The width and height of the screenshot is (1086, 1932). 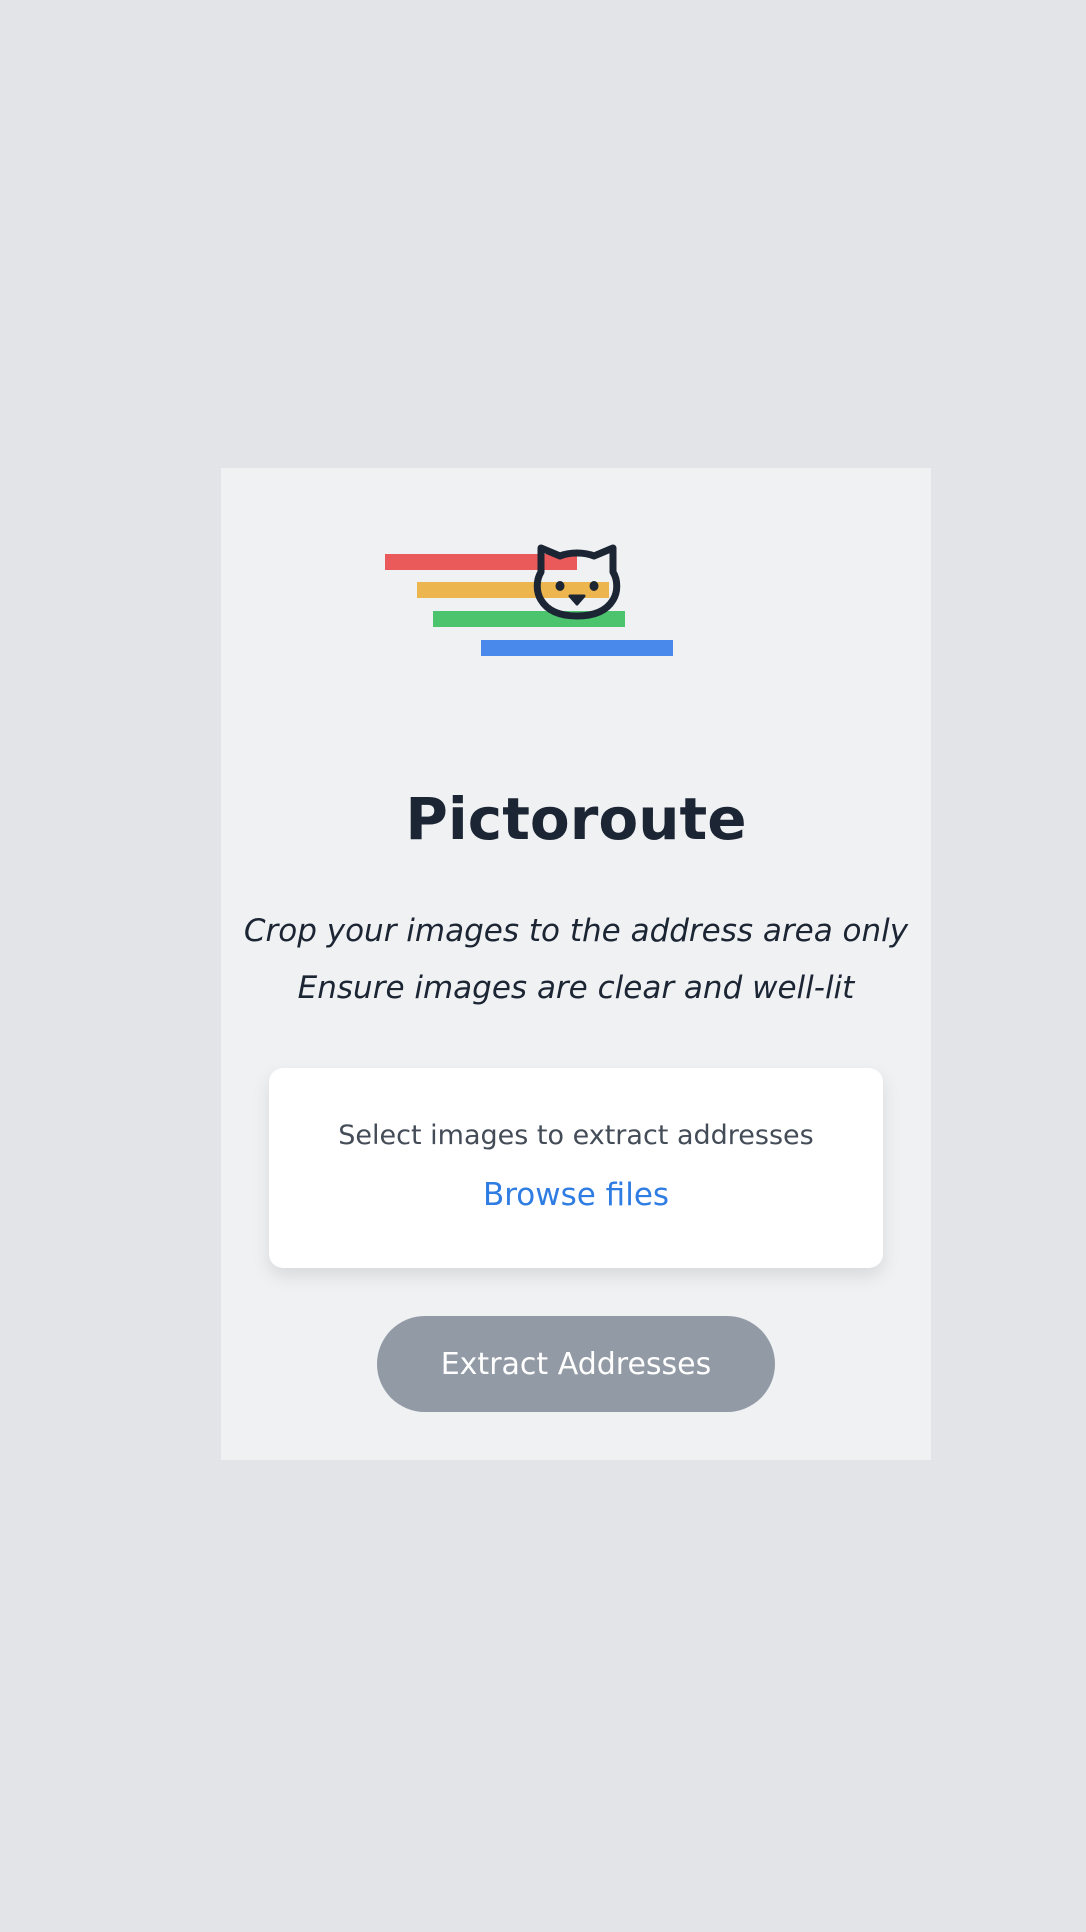 What do you see at coordinates (576, 988) in the screenshot?
I see `tip-lighting: Ensure images are clear and well-lit` at bounding box center [576, 988].